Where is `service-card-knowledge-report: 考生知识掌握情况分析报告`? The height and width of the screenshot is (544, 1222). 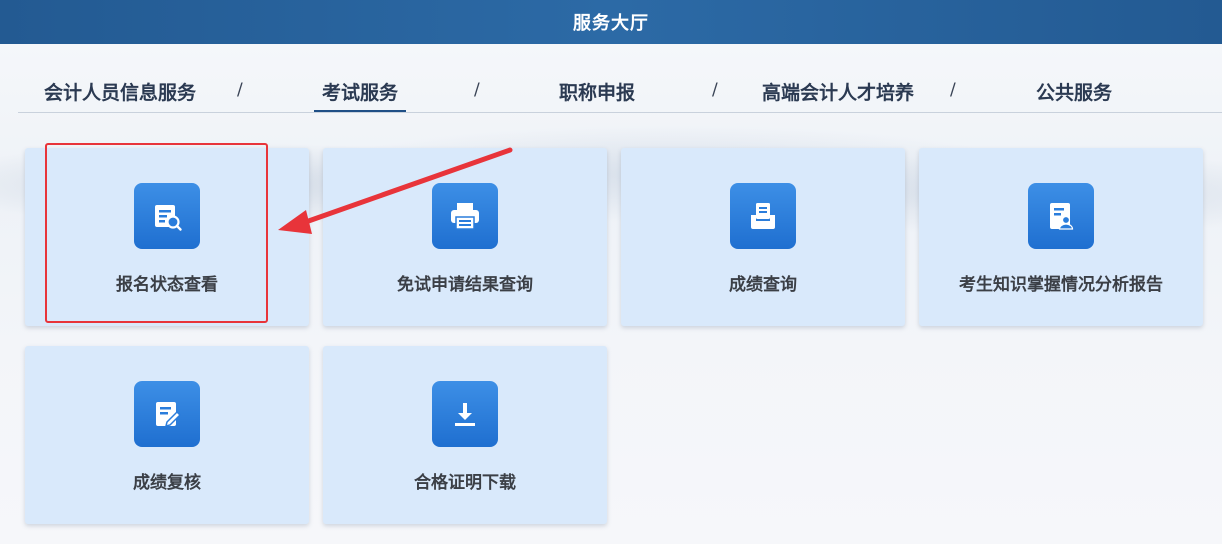
service-card-knowledge-report: 考生知识掌握情况分析报告 is located at coordinates (1061, 237).